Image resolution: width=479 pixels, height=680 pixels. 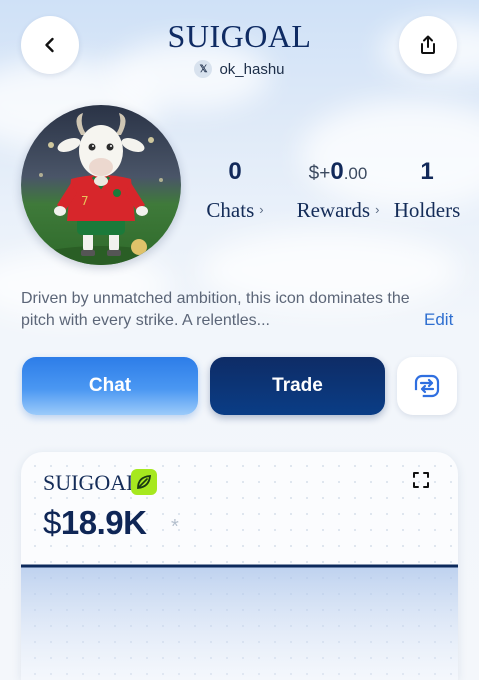 I want to click on rewards-amount: $+0.00, so click(x=338, y=171).